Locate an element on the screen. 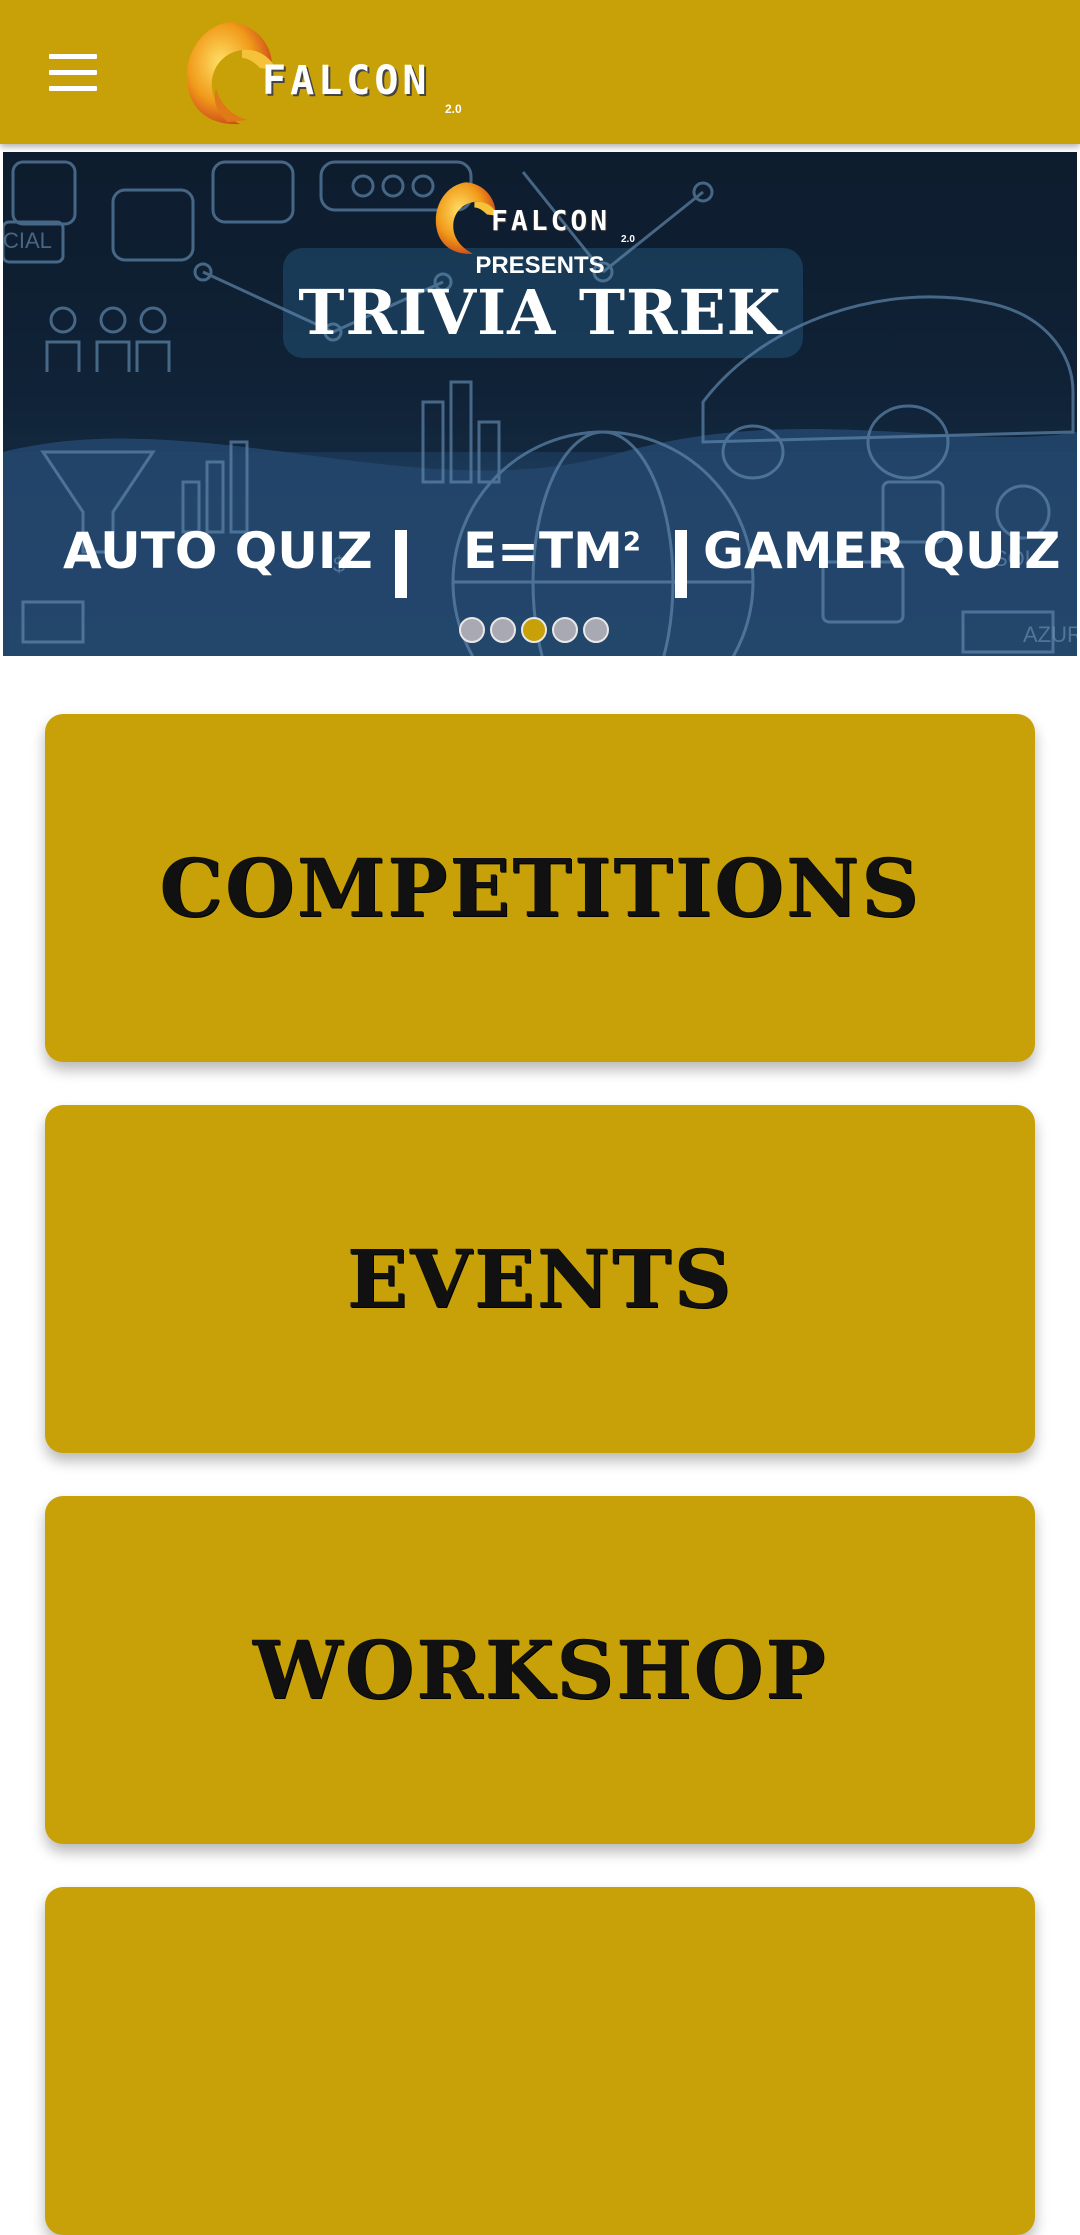  workshop-label: WORKSHOP is located at coordinates (540, 1670).